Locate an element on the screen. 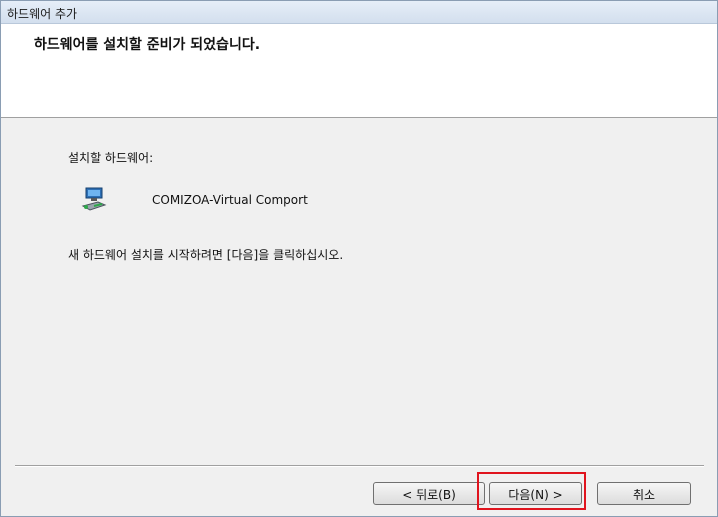 This screenshot has height=517, width=718. instruction-text: 새 하드웨어 설치를 시작하려면 [다음]을 클릭하십시오. is located at coordinates (206, 255).